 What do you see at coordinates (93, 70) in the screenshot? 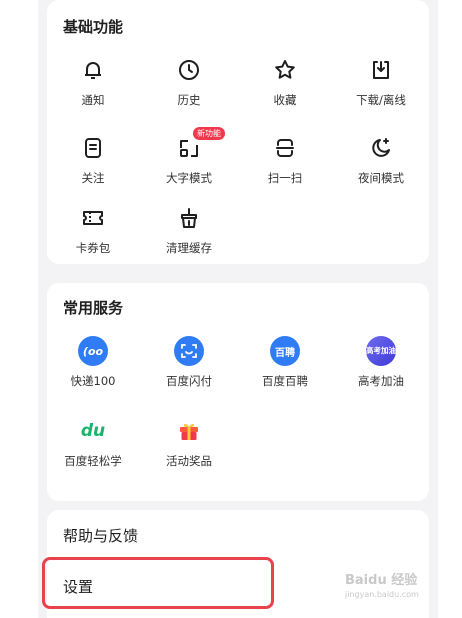
I see `bell-icon` at bounding box center [93, 70].